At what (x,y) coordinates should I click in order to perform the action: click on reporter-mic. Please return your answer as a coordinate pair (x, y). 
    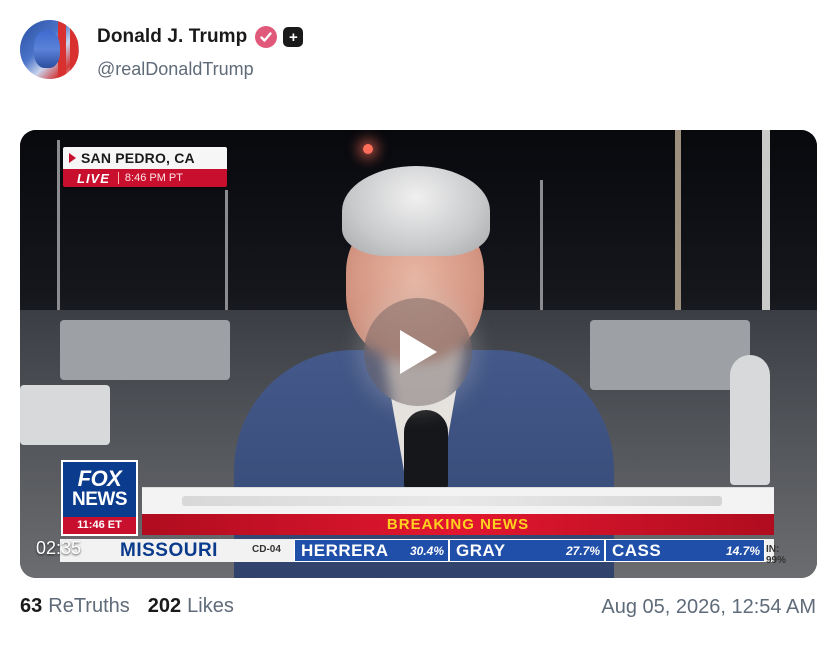
    Looking at the image, I should click on (426, 452).